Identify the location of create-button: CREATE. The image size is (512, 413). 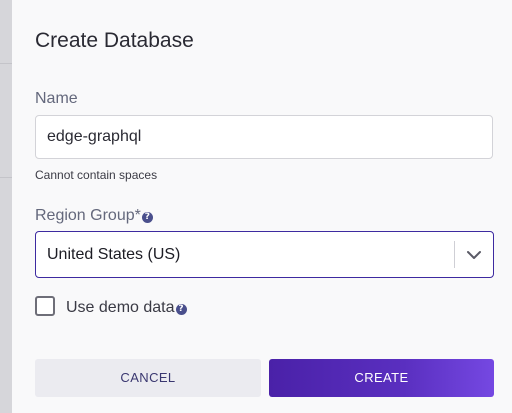
(381, 378).